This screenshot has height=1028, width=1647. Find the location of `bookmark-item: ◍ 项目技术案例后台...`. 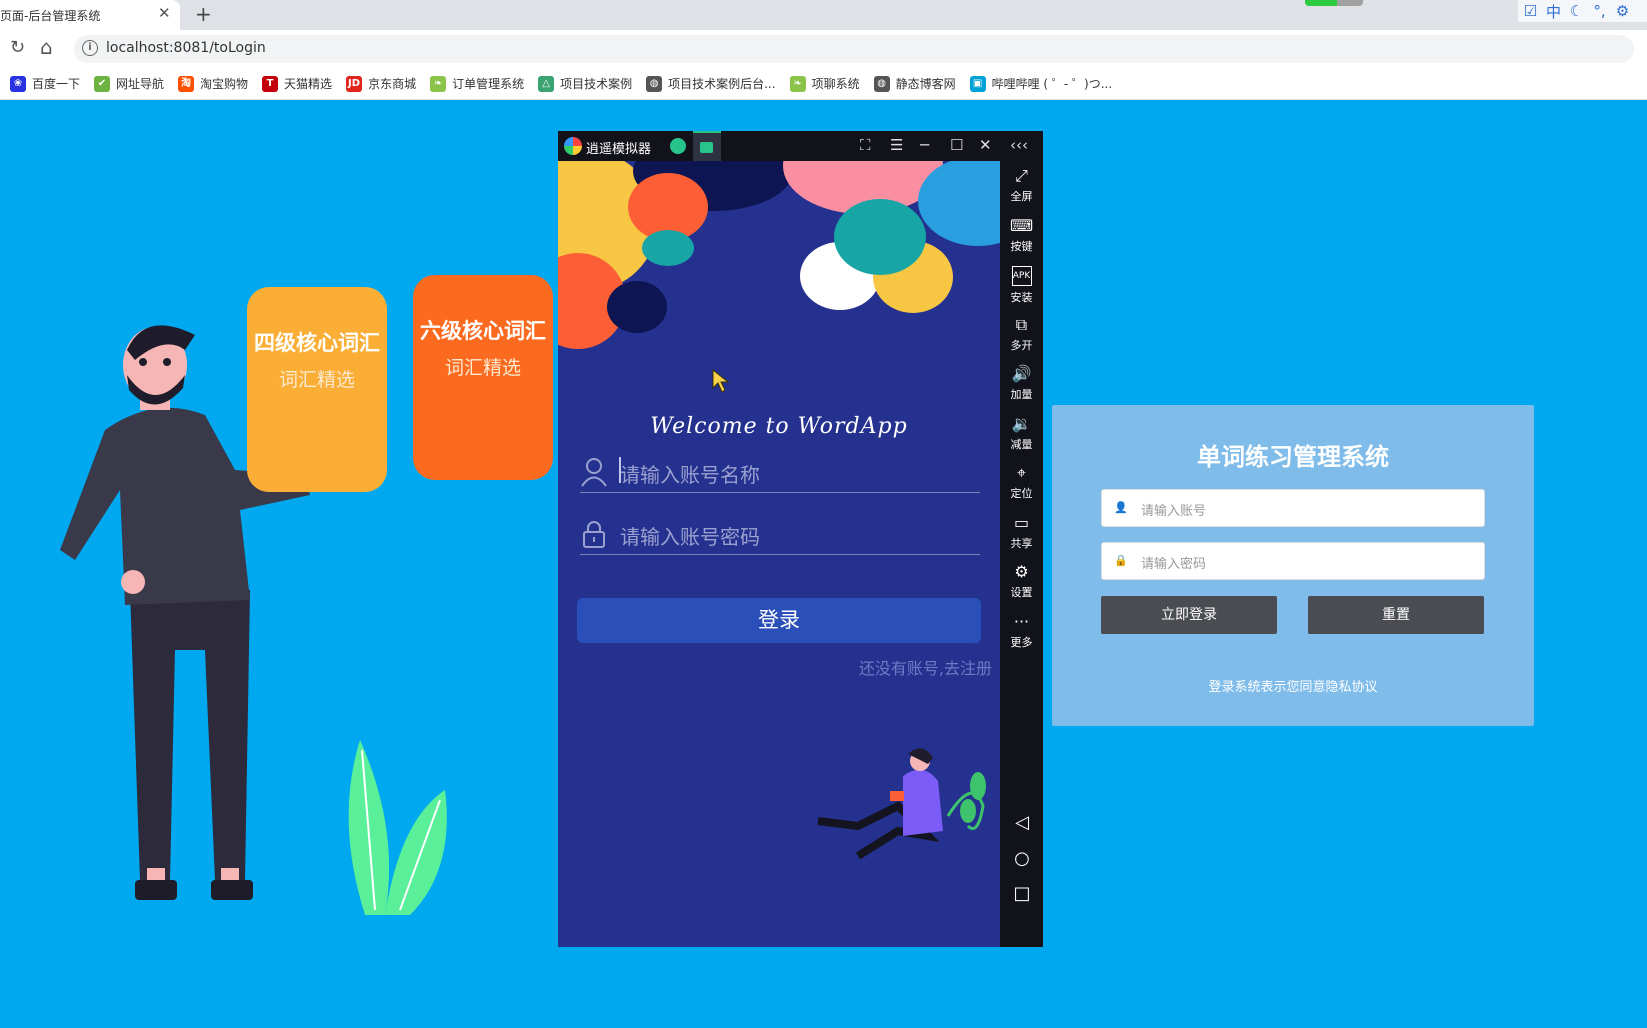

bookmark-item: ◍ 项目技术案例后台... is located at coordinates (711, 83).